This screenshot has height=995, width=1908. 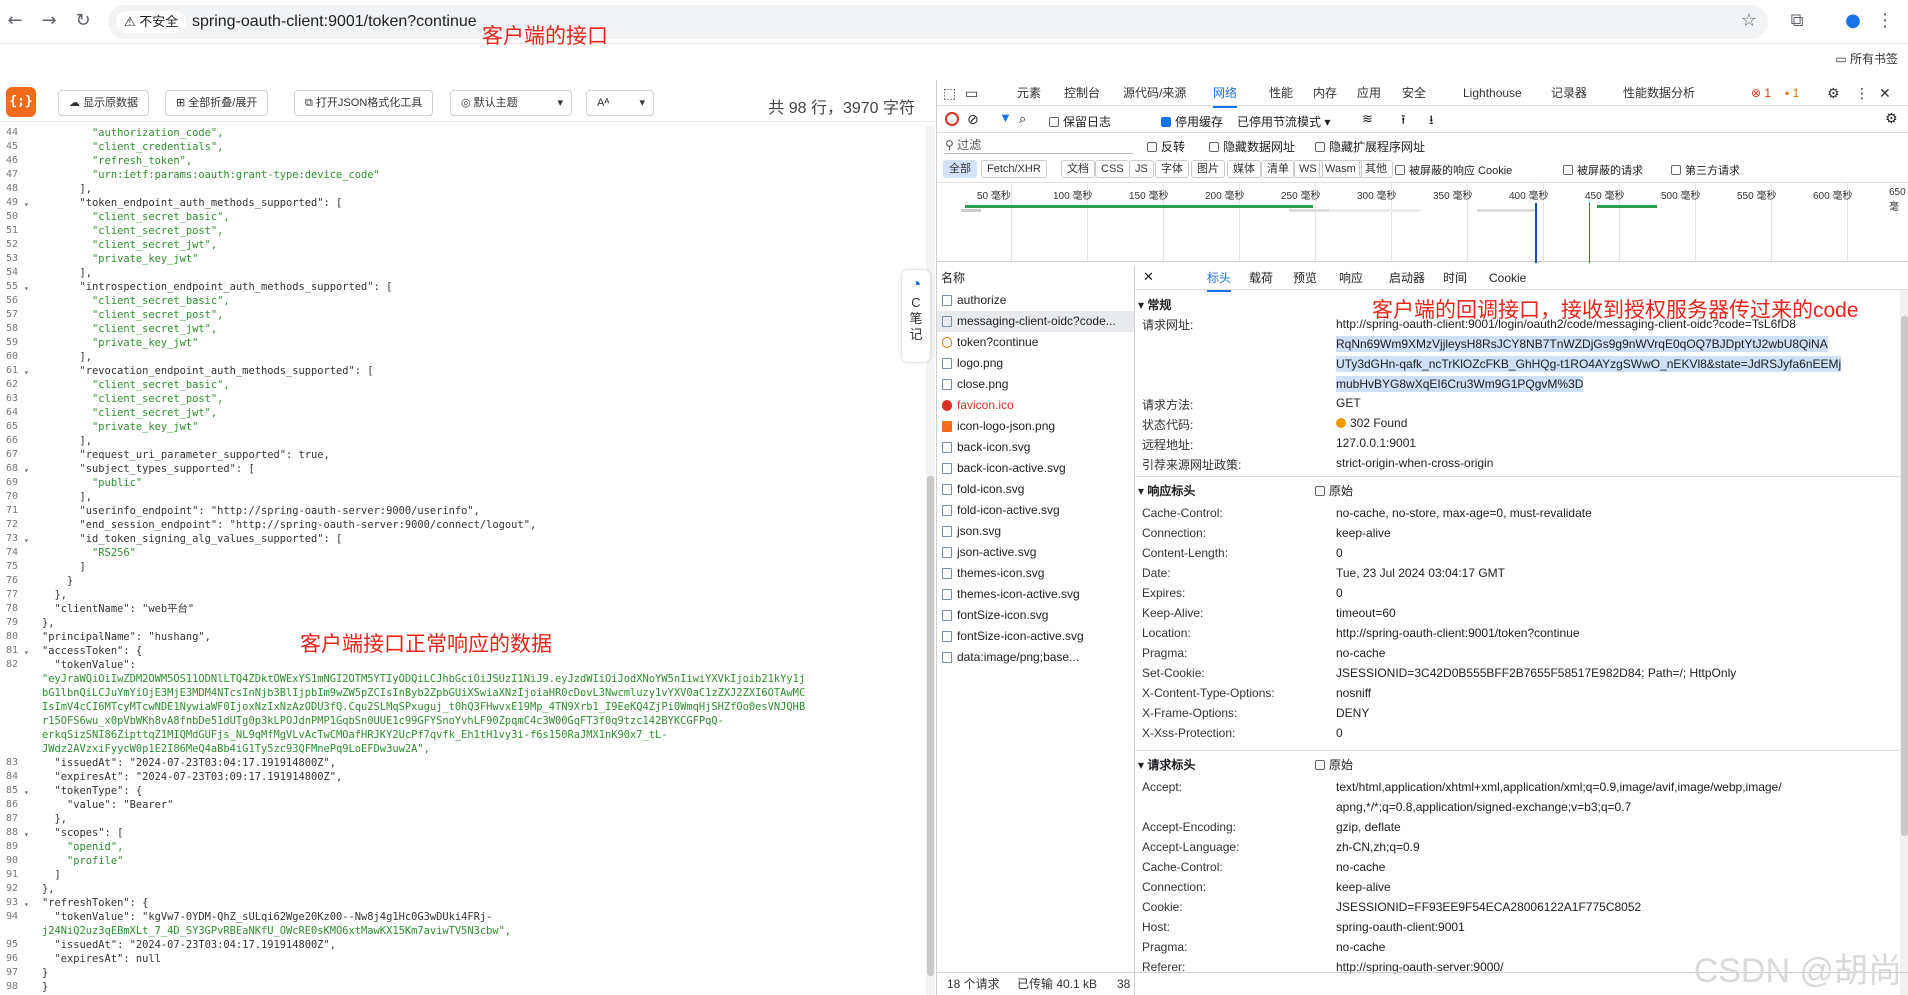 I want to click on type-filter-11: 其他, so click(x=1376, y=169).